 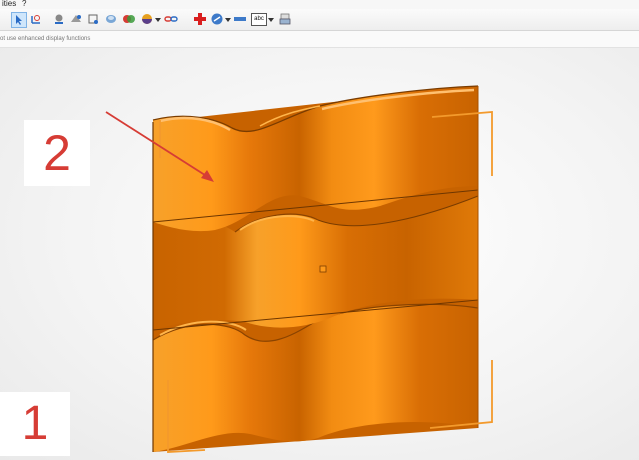 What do you see at coordinates (323, 269) in the screenshot?
I see `model-center-handle` at bounding box center [323, 269].